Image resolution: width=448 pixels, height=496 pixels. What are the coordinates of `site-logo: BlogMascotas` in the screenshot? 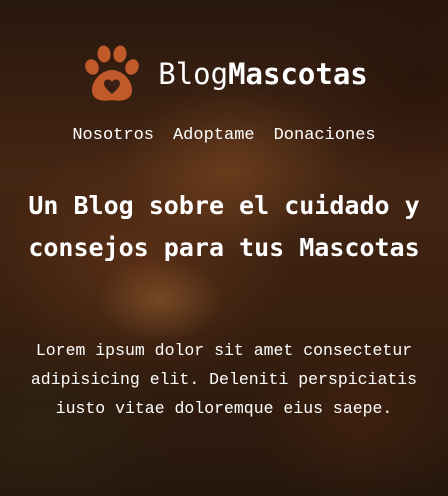 It's located at (224, 74).